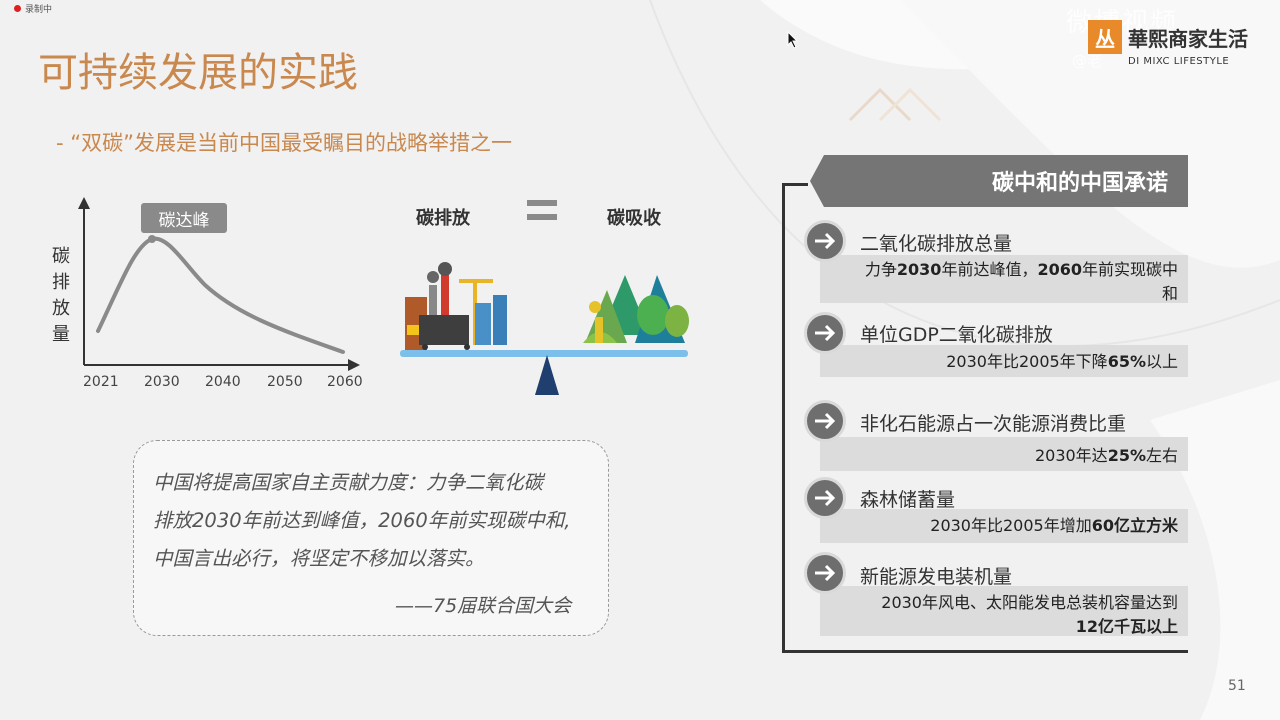 This screenshot has width=1280, height=720. I want to click on commitment-desc: 2030年风电、太阳能发电总装机容量达到 12亿千瓦以上, so click(1029, 614).